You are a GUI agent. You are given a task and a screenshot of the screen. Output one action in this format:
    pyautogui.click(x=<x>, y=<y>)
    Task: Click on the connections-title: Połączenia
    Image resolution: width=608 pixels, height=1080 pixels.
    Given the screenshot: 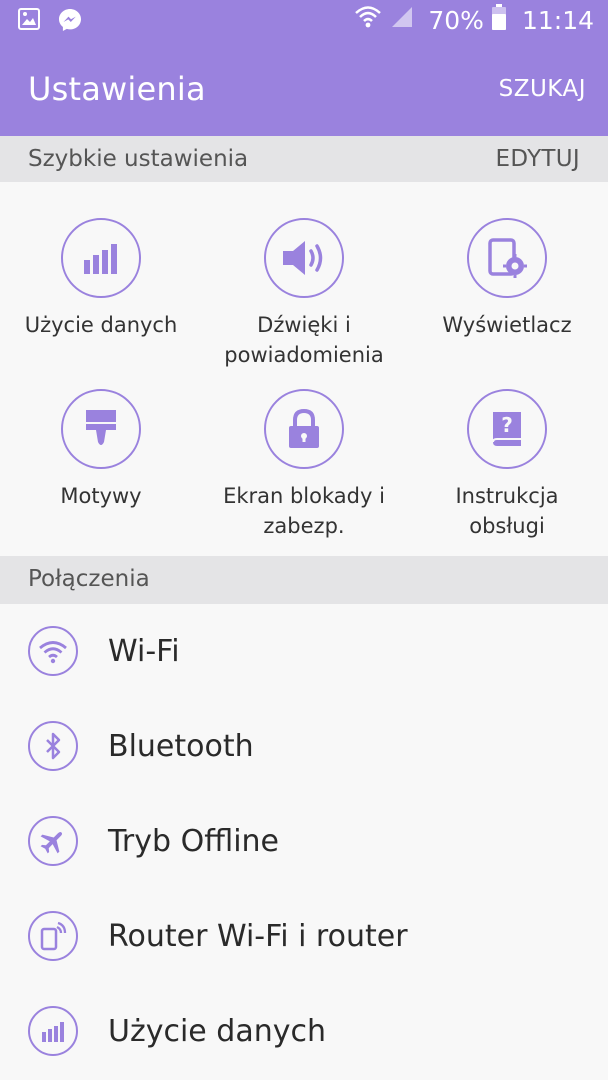 What is the action you would take?
    pyautogui.click(x=89, y=579)
    